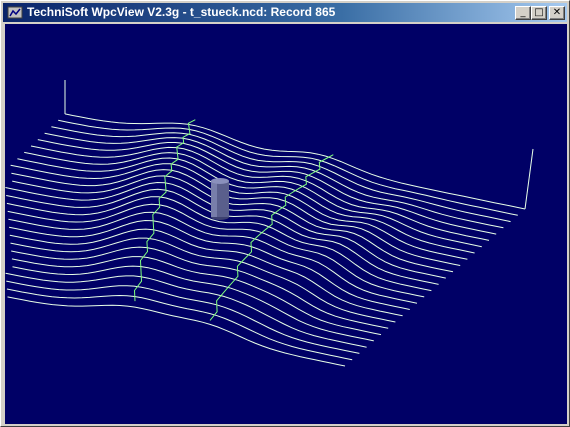  What do you see at coordinates (220, 199) in the screenshot?
I see `tool-cylinder` at bounding box center [220, 199].